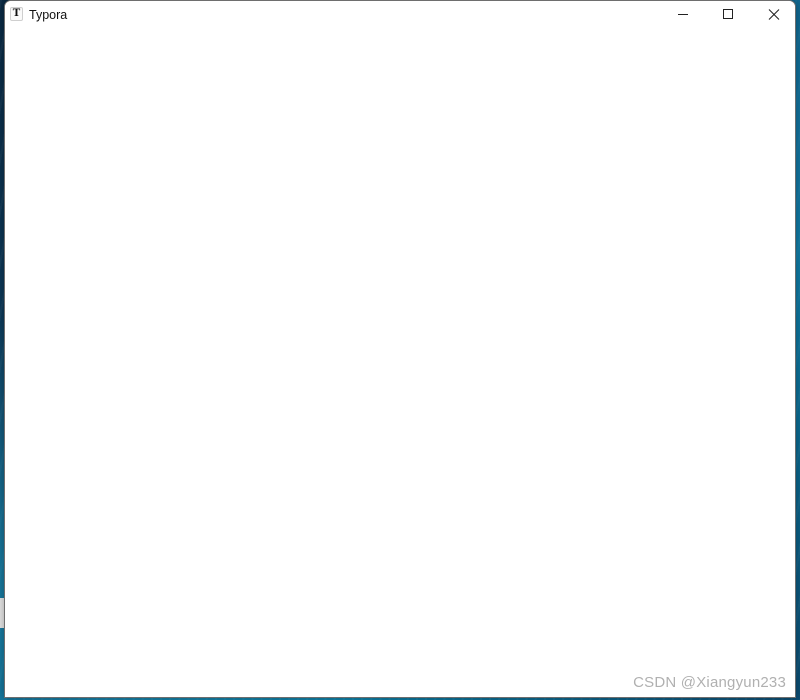 The image size is (800, 700). What do you see at coordinates (48, 15) in the screenshot?
I see `window-title: Typora` at bounding box center [48, 15].